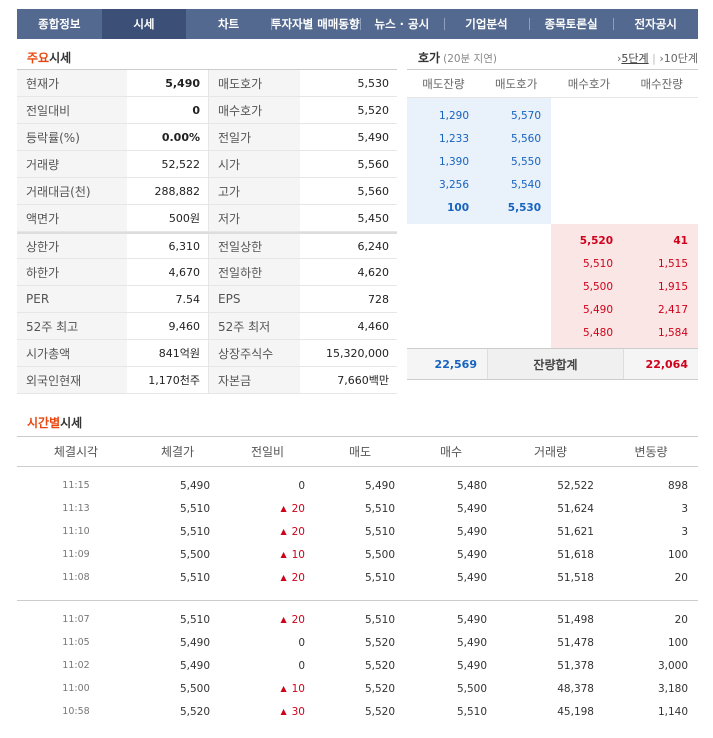  I want to click on info-value: 15,320,000, so click(357, 353).